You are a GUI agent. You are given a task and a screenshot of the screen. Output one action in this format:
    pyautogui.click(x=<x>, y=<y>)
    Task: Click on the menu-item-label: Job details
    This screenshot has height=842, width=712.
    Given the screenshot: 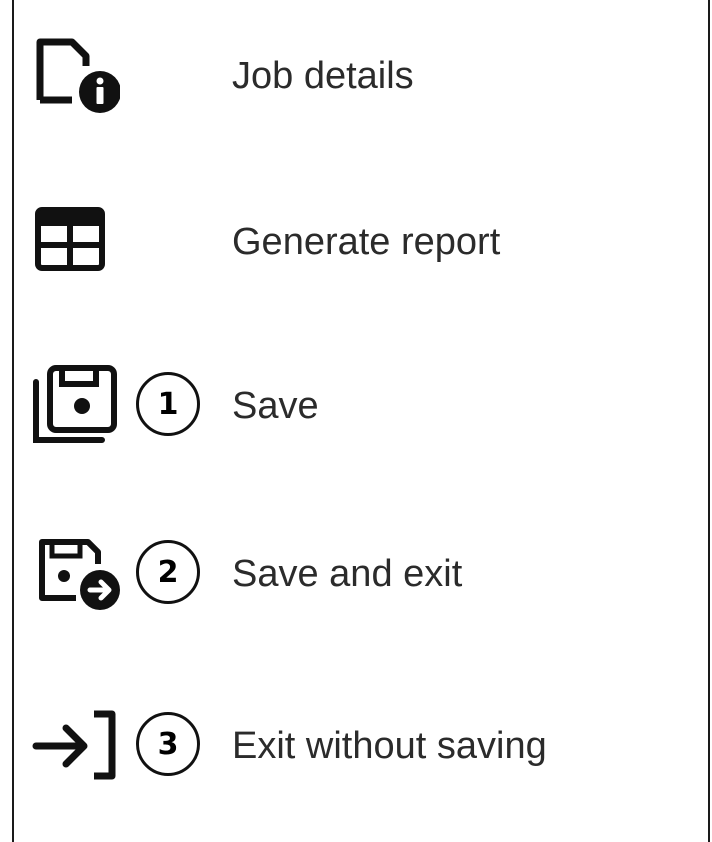 What is the action you would take?
    pyautogui.click(x=323, y=76)
    